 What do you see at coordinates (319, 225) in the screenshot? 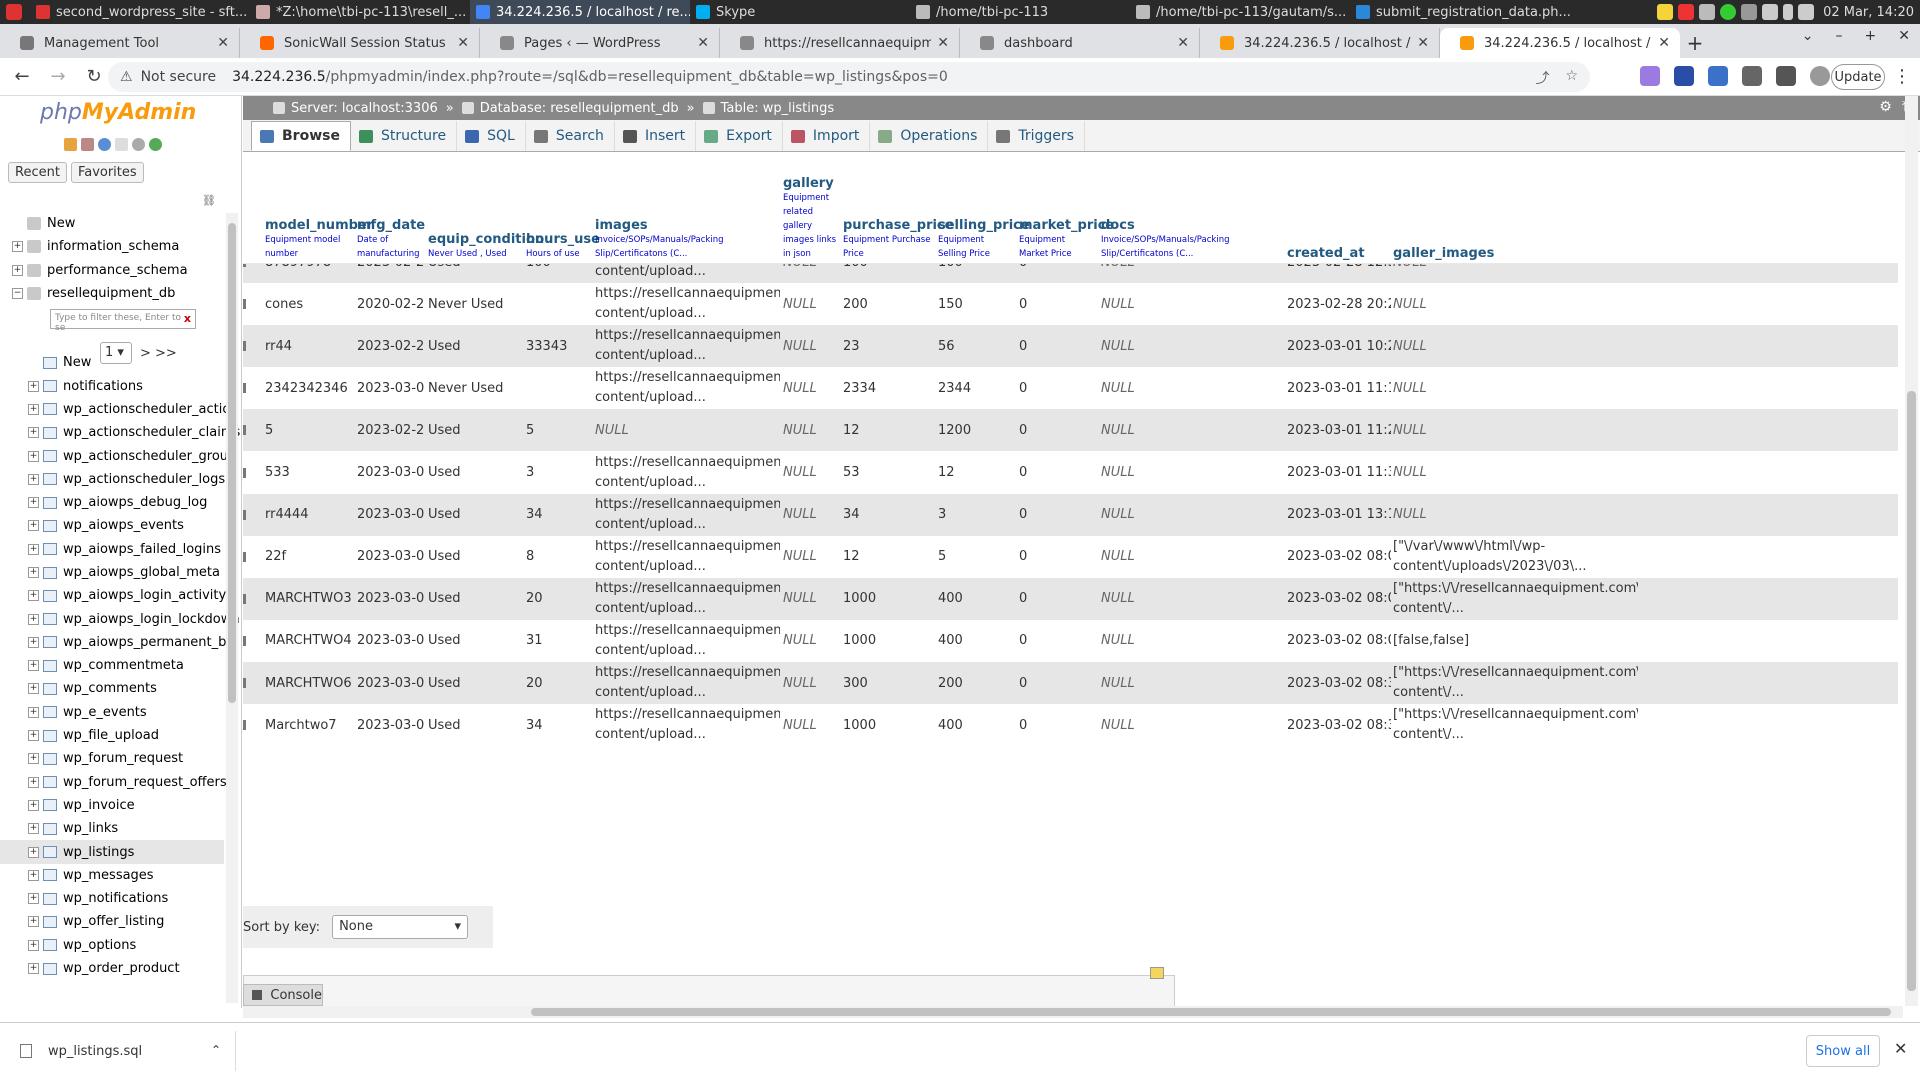
I see `column-name: model_number` at bounding box center [319, 225].